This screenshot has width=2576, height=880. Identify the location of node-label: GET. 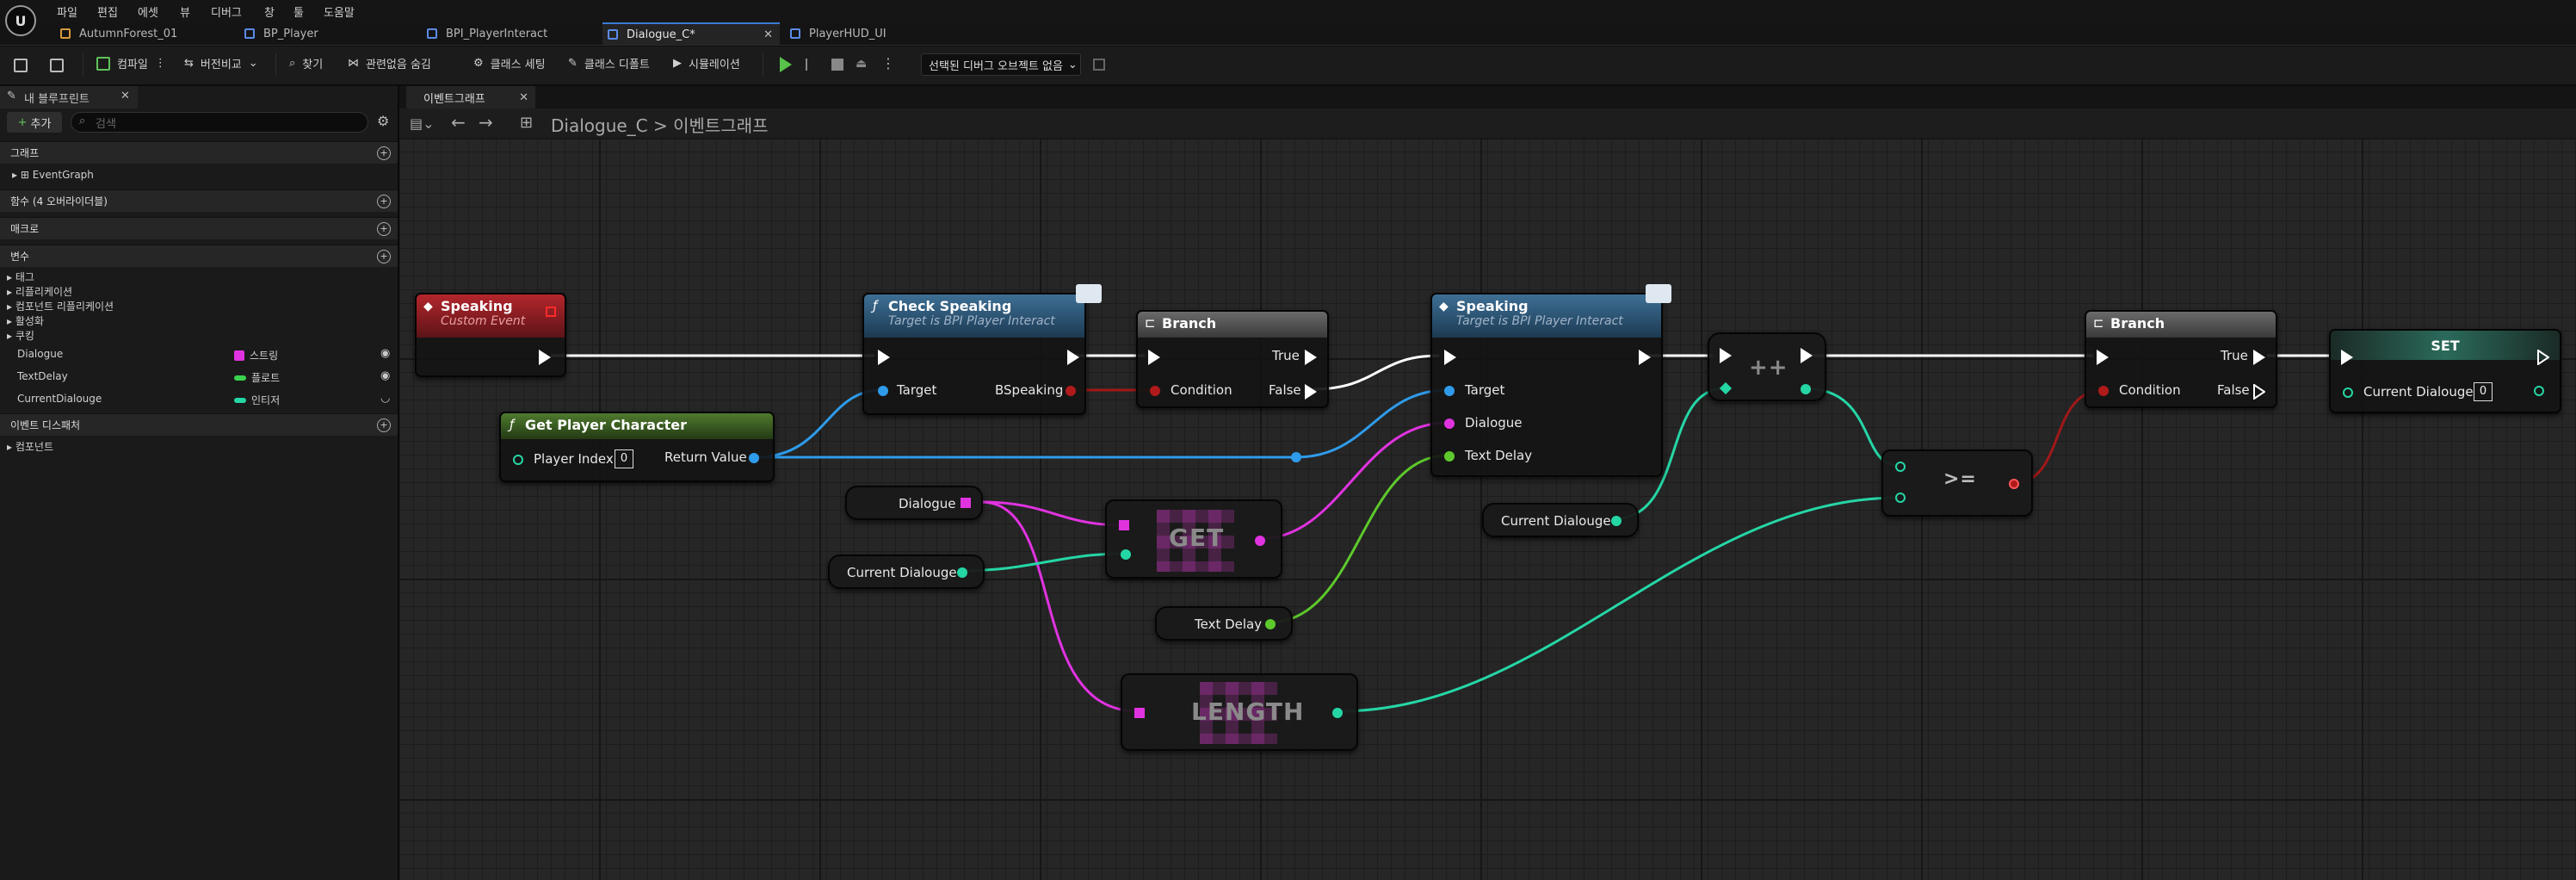
(1197, 538).